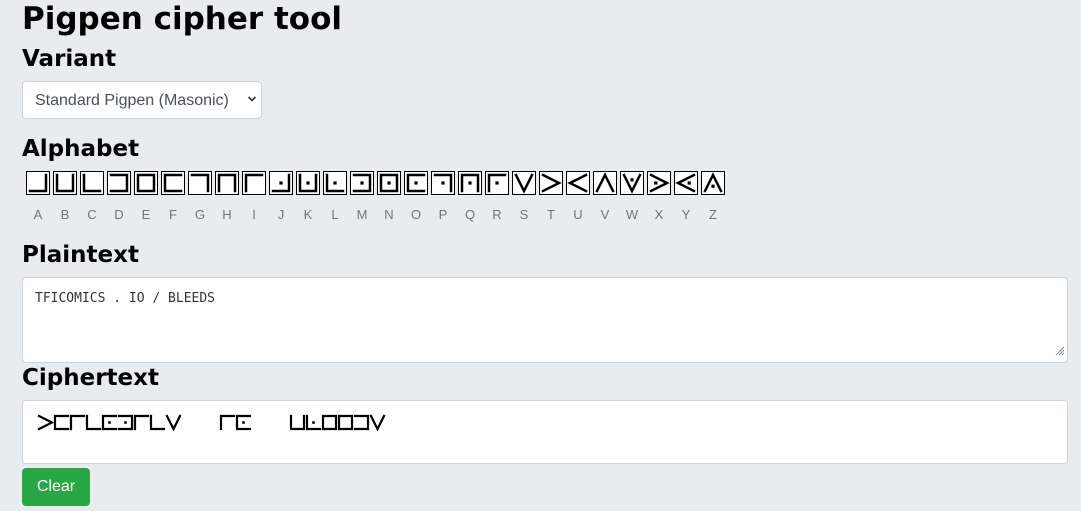 This screenshot has width=1081, height=511. What do you see at coordinates (389, 183) in the screenshot?
I see `alphabet-glyph-n` at bounding box center [389, 183].